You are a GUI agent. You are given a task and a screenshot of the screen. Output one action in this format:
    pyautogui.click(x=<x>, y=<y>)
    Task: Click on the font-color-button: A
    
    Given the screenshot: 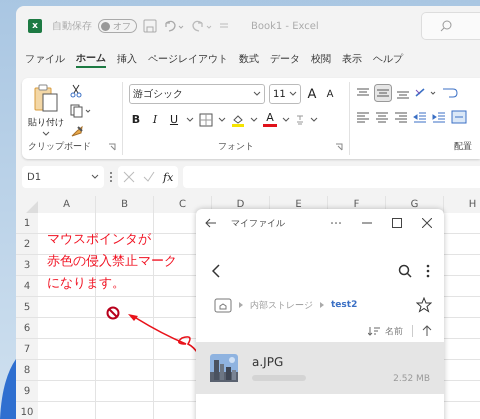 What is the action you would take?
    pyautogui.click(x=270, y=119)
    